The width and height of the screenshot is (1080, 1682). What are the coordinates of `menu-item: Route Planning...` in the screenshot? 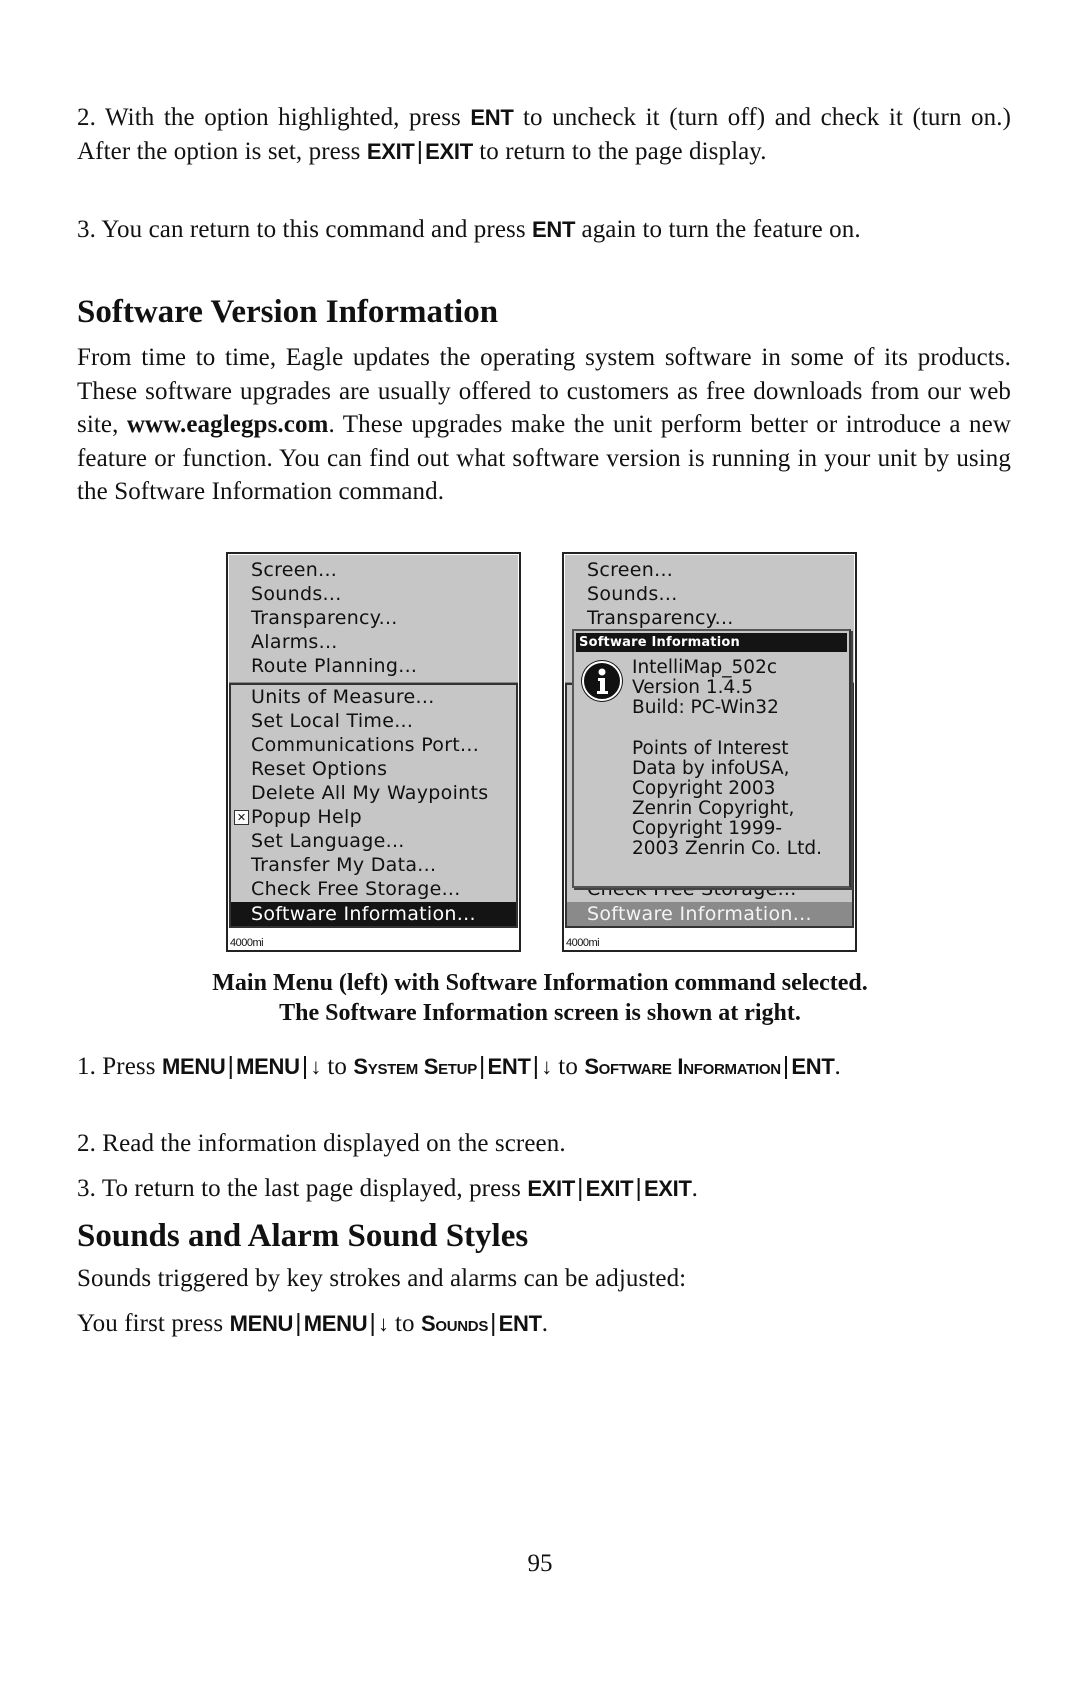 It's located at (334, 666).